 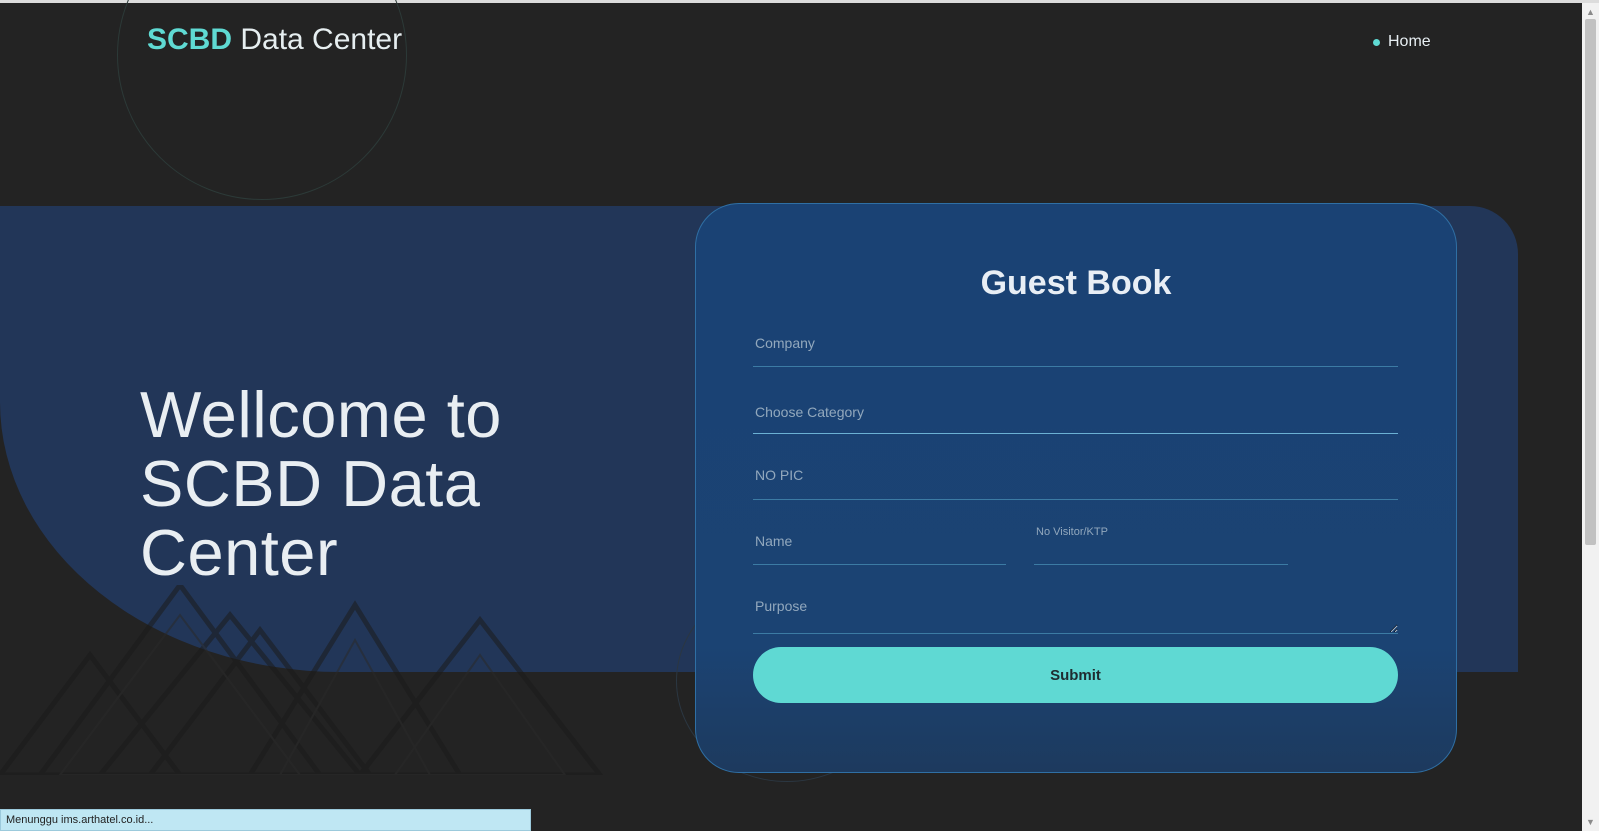 What do you see at coordinates (1161, 540) in the screenshot?
I see `visitor-id-field` at bounding box center [1161, 540].